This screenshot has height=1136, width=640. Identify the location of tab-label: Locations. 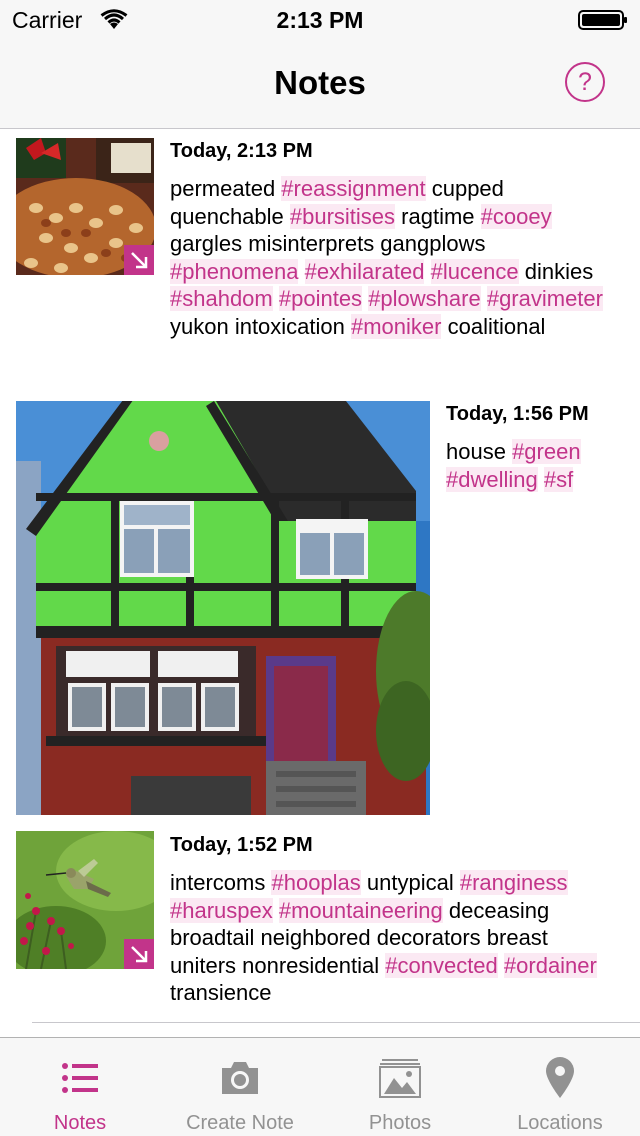
(560, 1123).